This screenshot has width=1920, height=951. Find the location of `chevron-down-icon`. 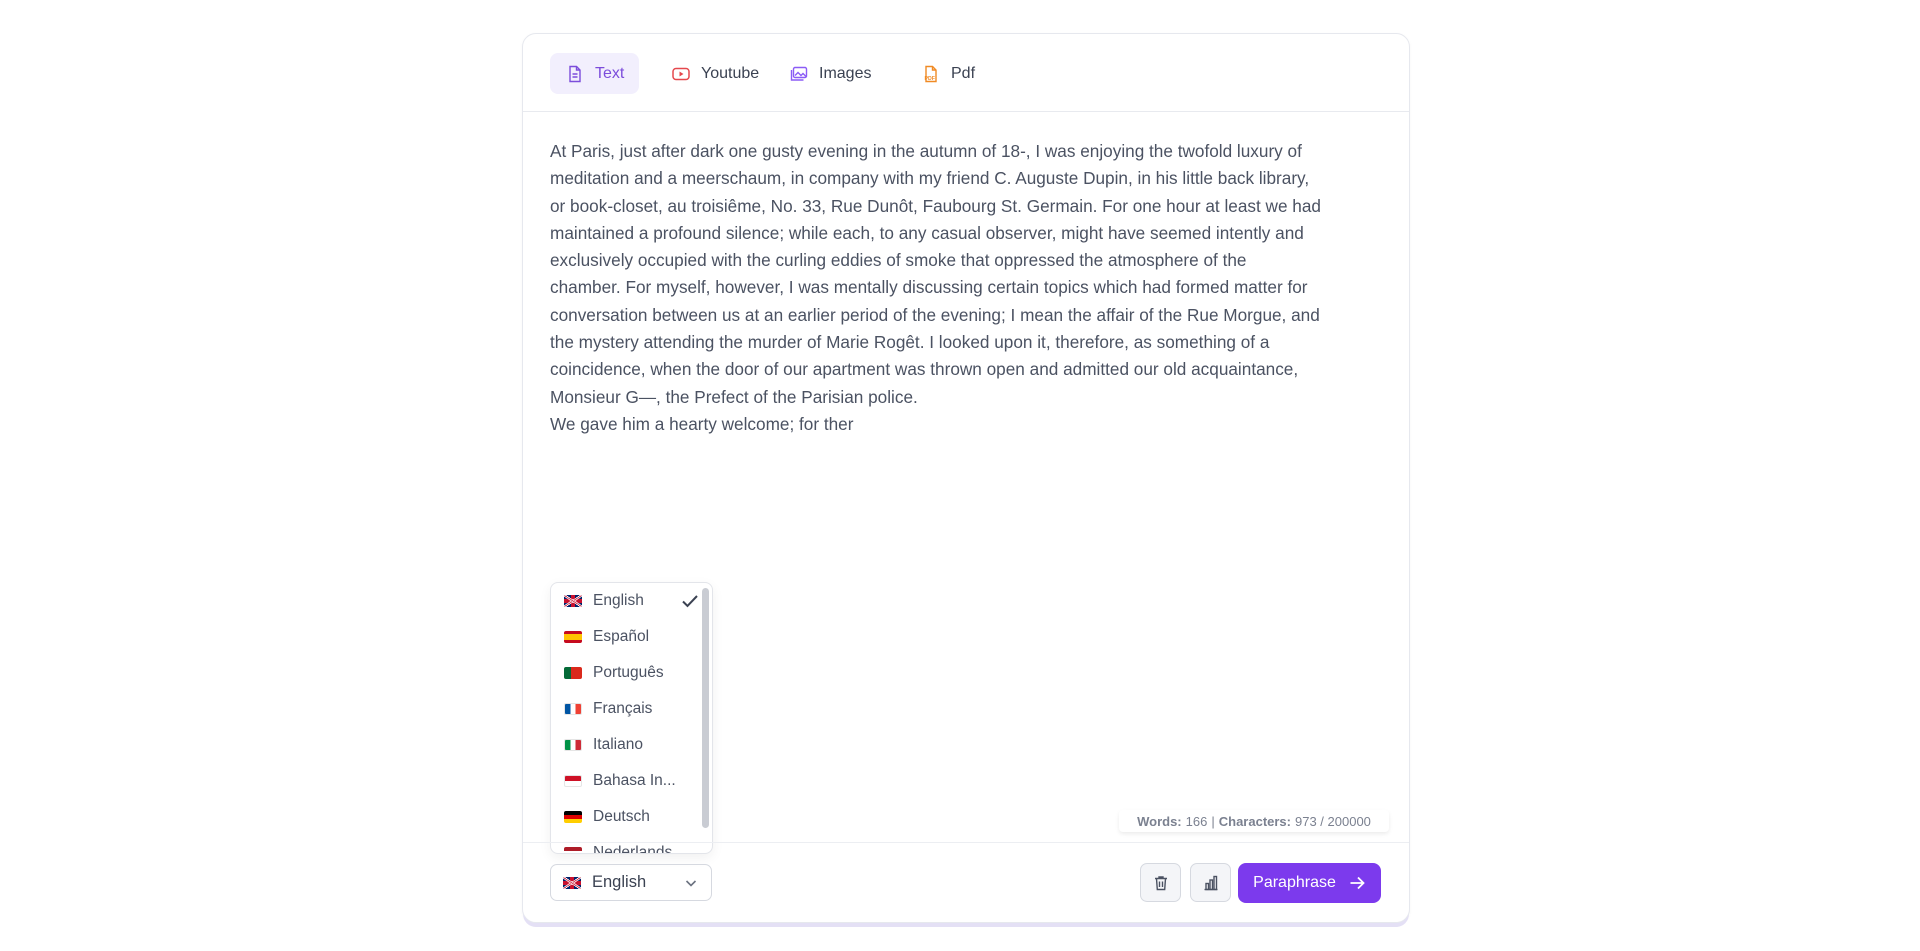

chevron-down-icon is located at coordinates (691, 883).